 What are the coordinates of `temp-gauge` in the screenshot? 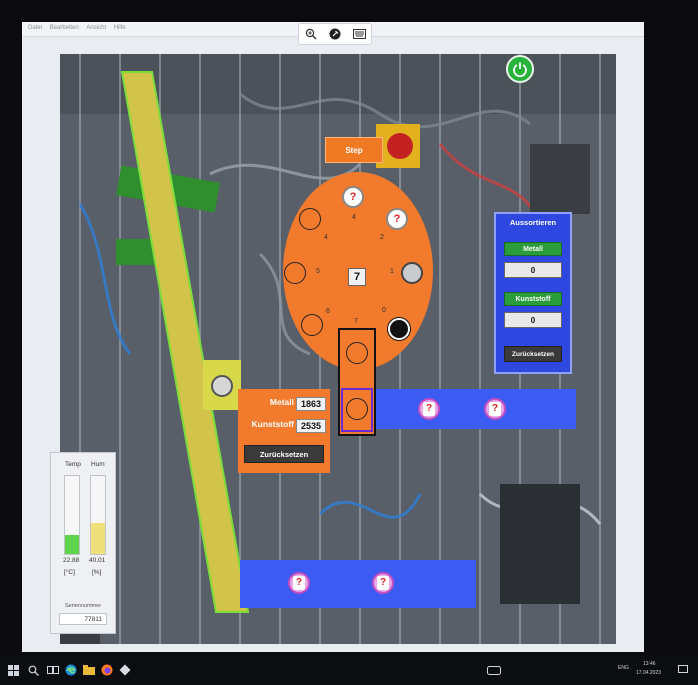 It's located at (72, 515).